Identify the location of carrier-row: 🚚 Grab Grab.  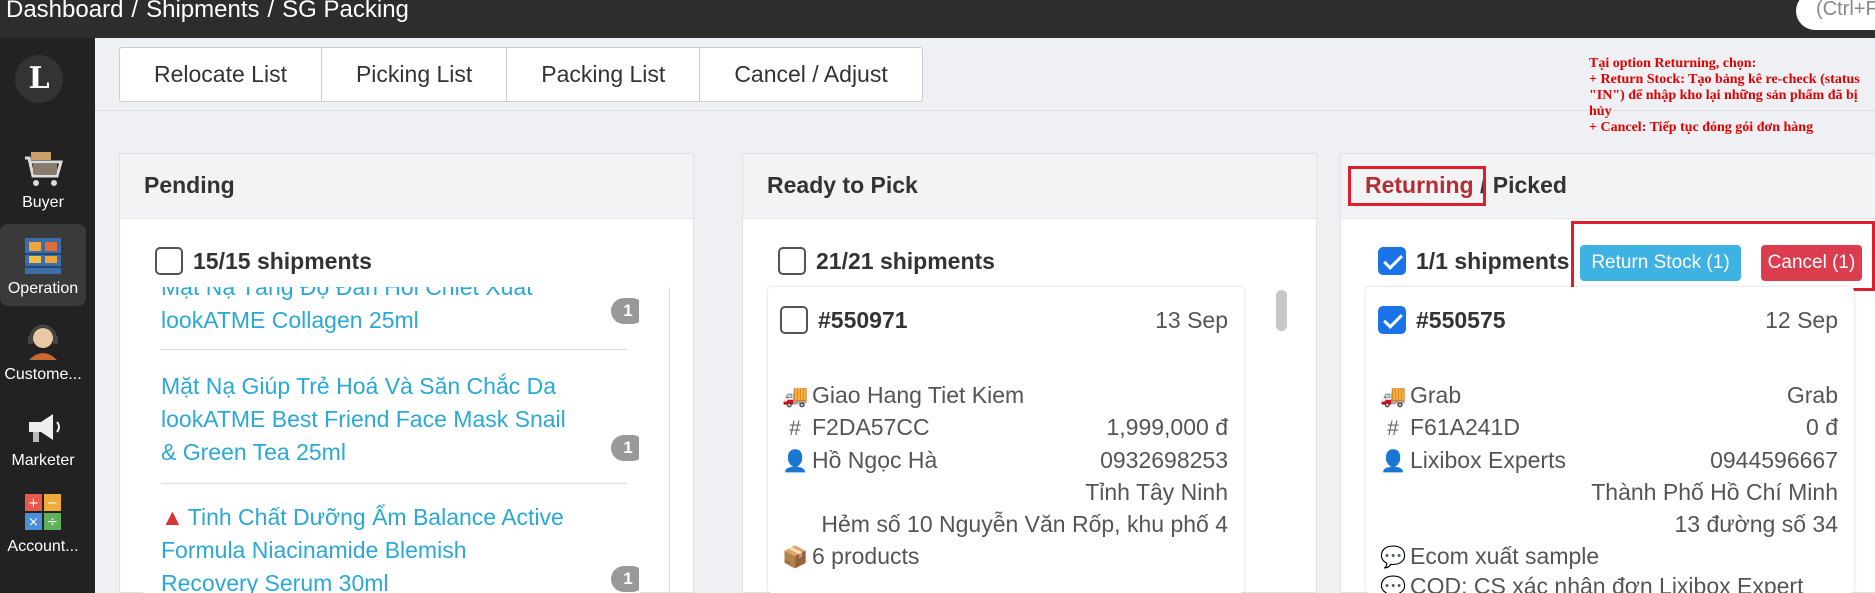
(1609, 395).